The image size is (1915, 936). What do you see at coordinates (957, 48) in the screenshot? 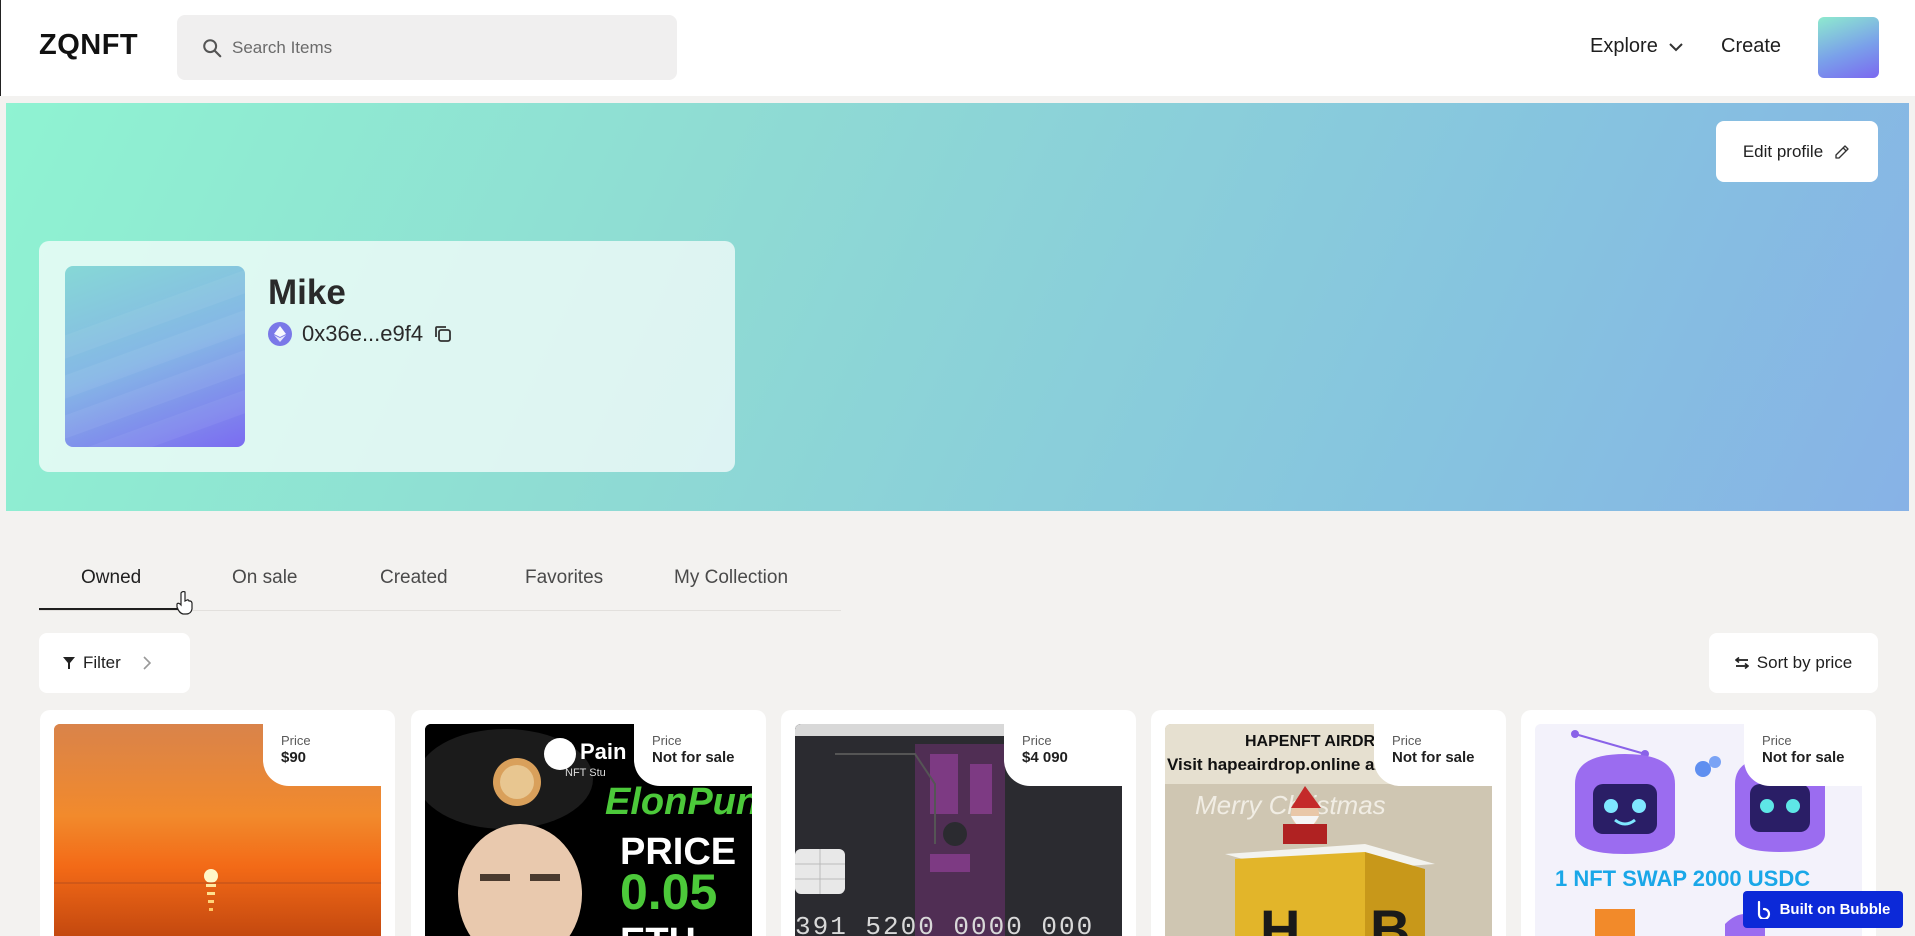
I see `top-header: ZQNFT Explore Create` at bounding box center [957, 48].